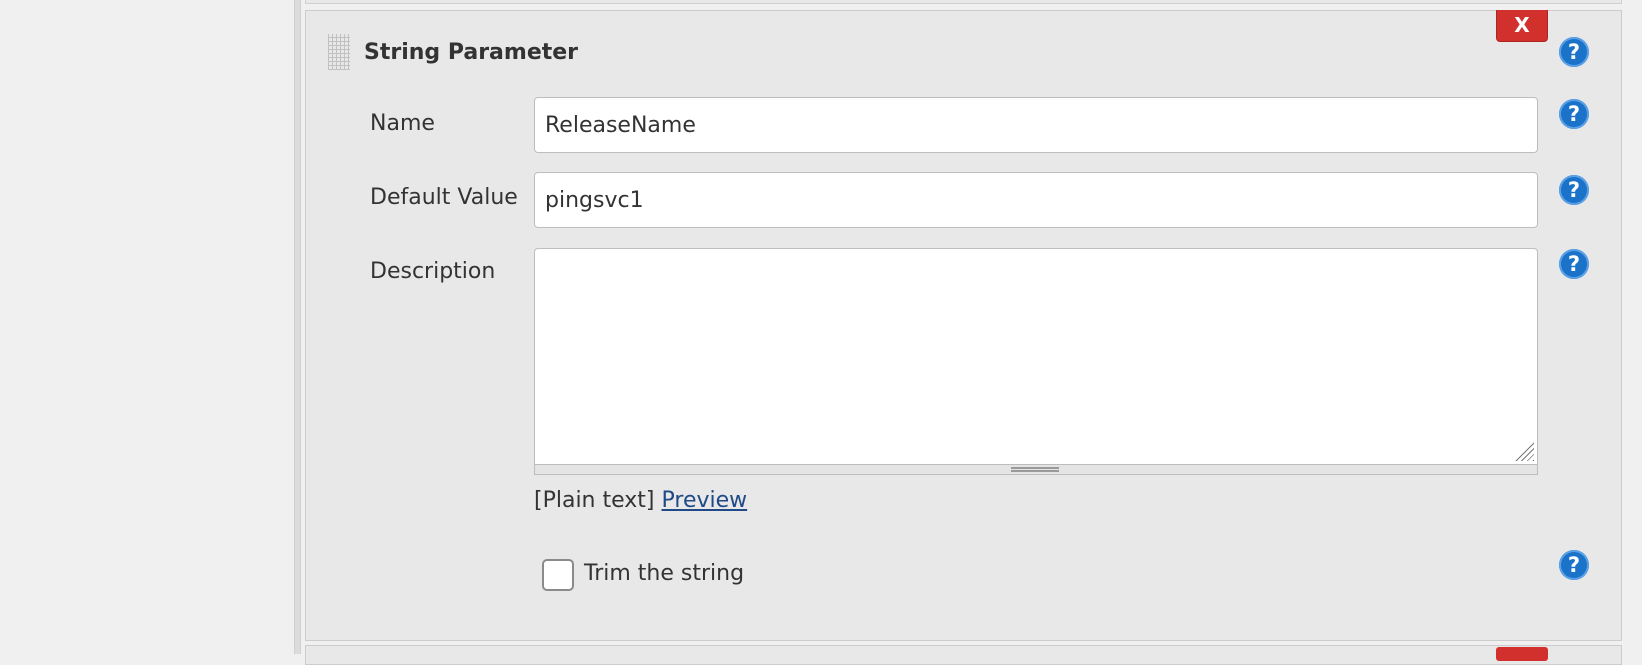  I want to click on help-icon: ?, so click(1574, 52).